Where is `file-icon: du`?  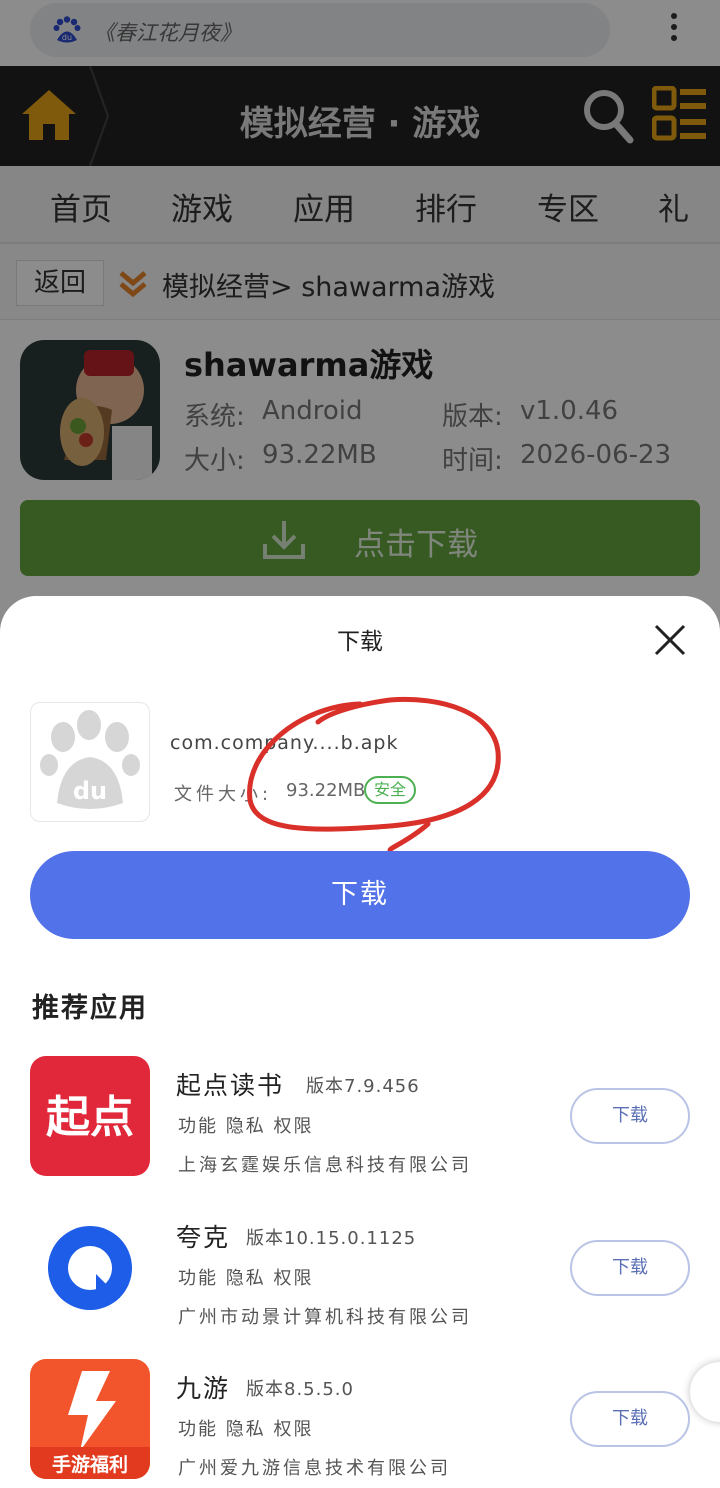
file-icon: du is located at coordinates (90, 762).